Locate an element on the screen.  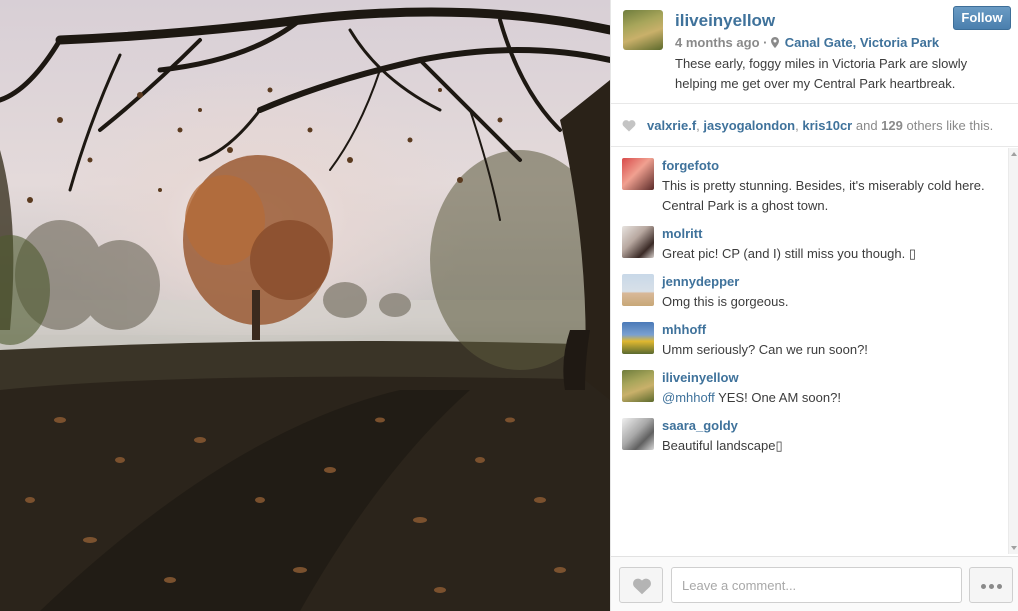
post-time: 4 months ago is located at coordinates (717, 42).